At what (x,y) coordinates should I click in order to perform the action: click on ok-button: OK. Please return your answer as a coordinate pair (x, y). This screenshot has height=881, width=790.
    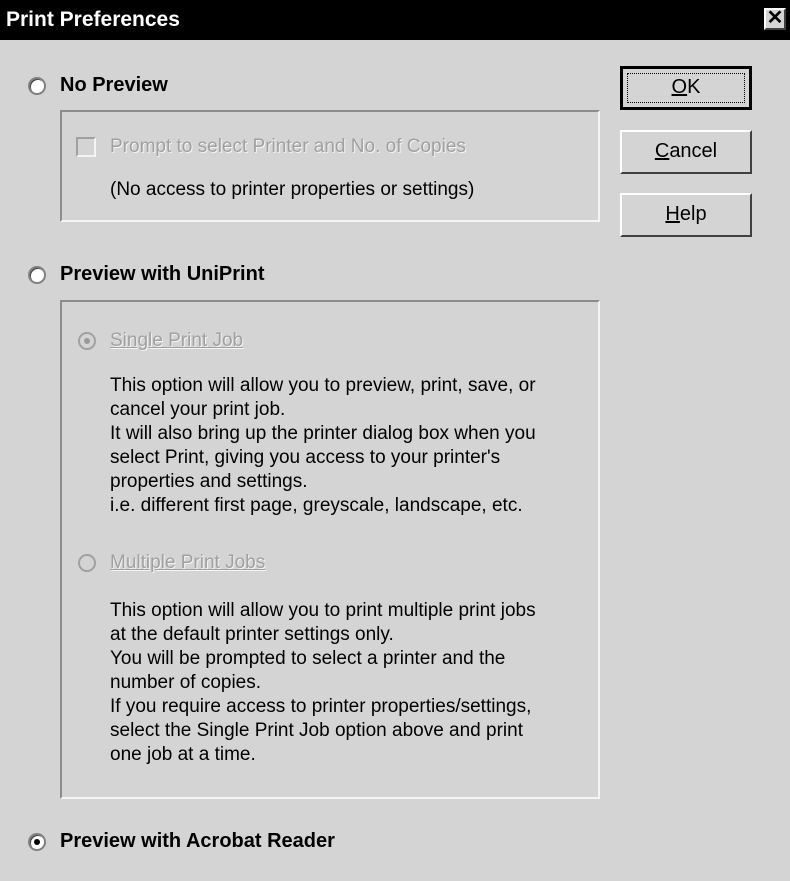
    Looking at the image, I should click on (686, 88).